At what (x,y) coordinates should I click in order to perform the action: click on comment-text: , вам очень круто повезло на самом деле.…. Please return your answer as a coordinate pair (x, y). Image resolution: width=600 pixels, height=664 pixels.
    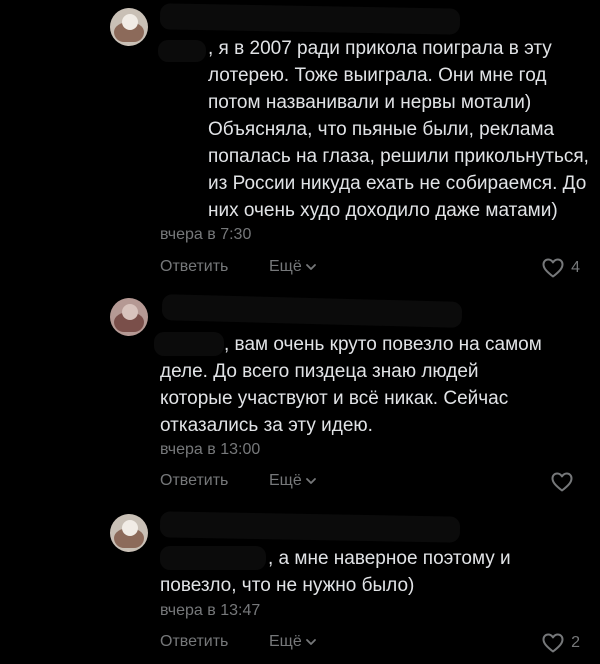
    Looking at the image, I should click on (351, 385).